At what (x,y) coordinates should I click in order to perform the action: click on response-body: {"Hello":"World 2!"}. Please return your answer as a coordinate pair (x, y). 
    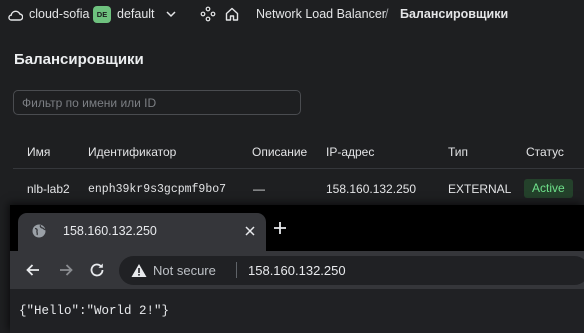
    Looking at the image, I should click on (94, 311).